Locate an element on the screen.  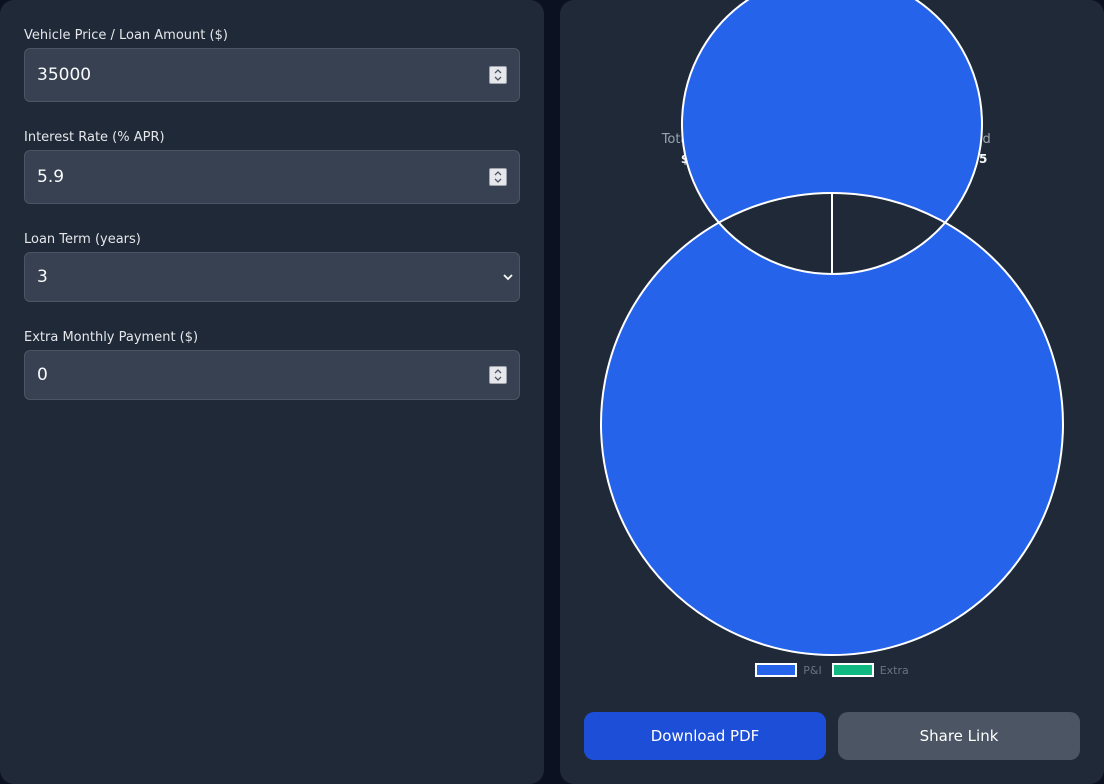
loan-amount-value: 35000 is located at coordinates (64, 75).